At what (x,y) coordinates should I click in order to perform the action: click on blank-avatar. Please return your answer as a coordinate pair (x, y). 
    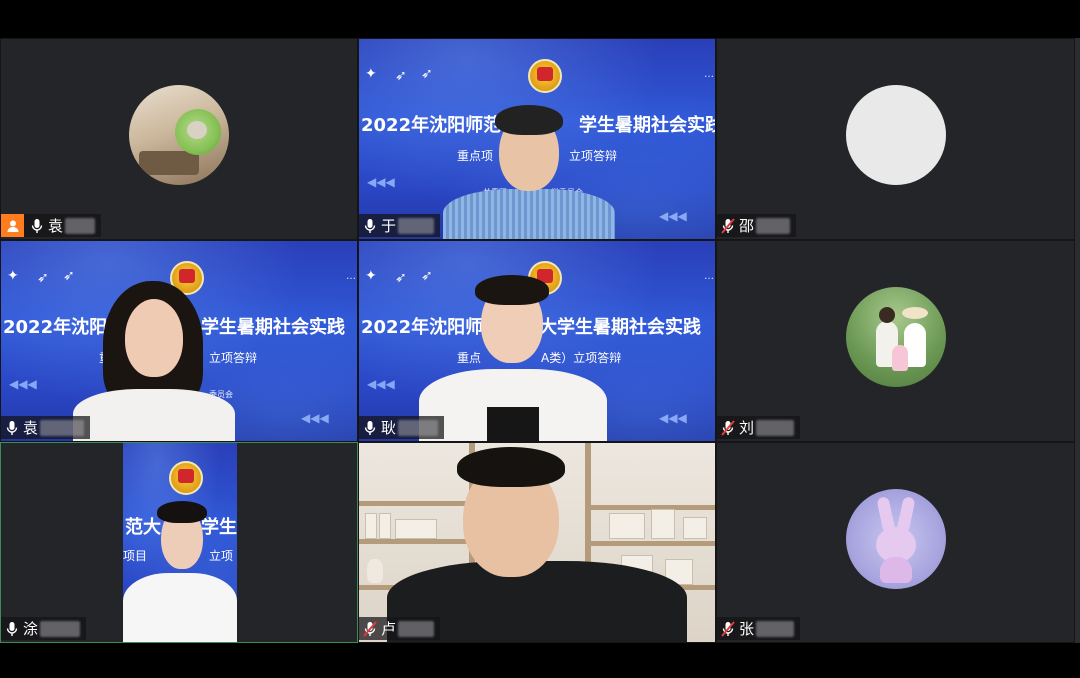
    Looking at the image, I should click on (895, 135).